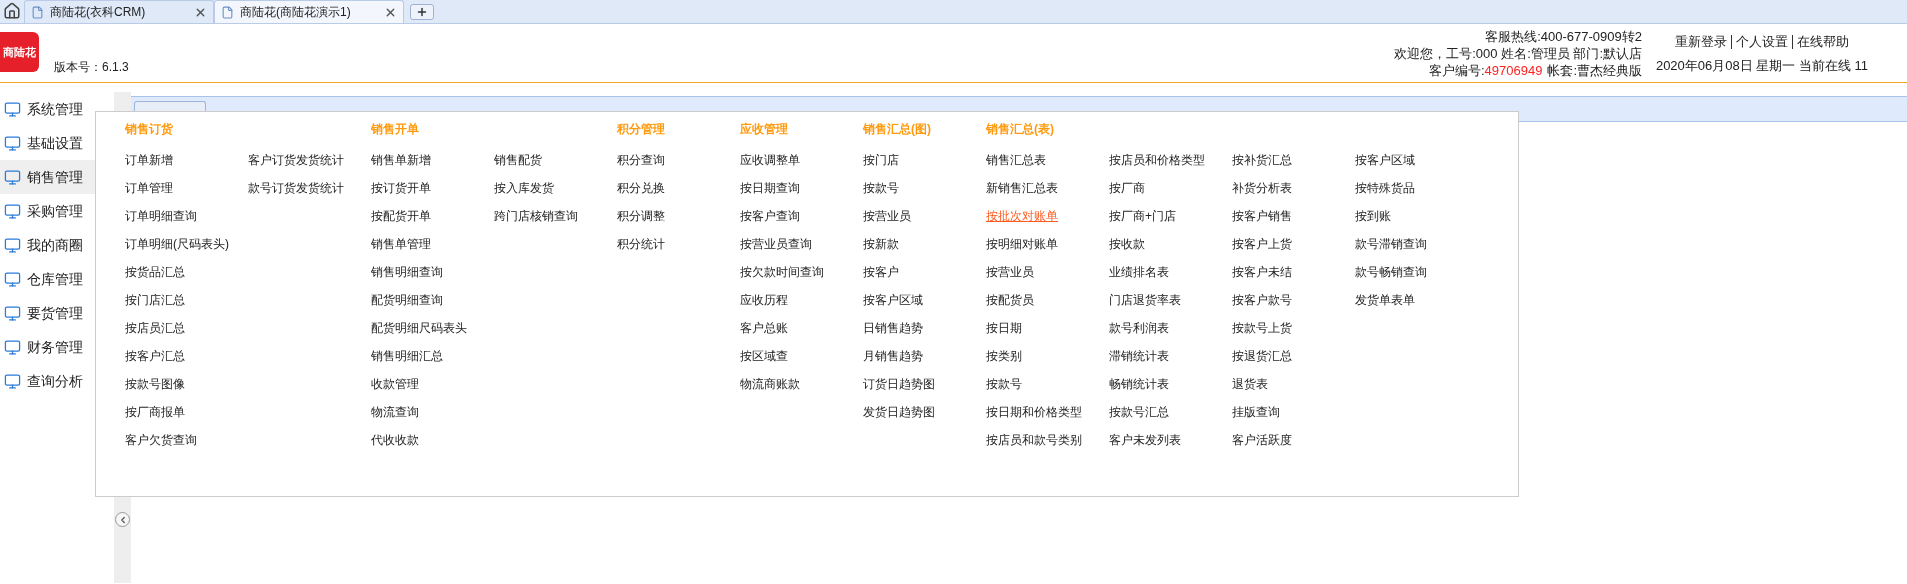 The image size is (1907, 584). I want to click on menu-item: 款号畅销查询, so click(1391, 272).